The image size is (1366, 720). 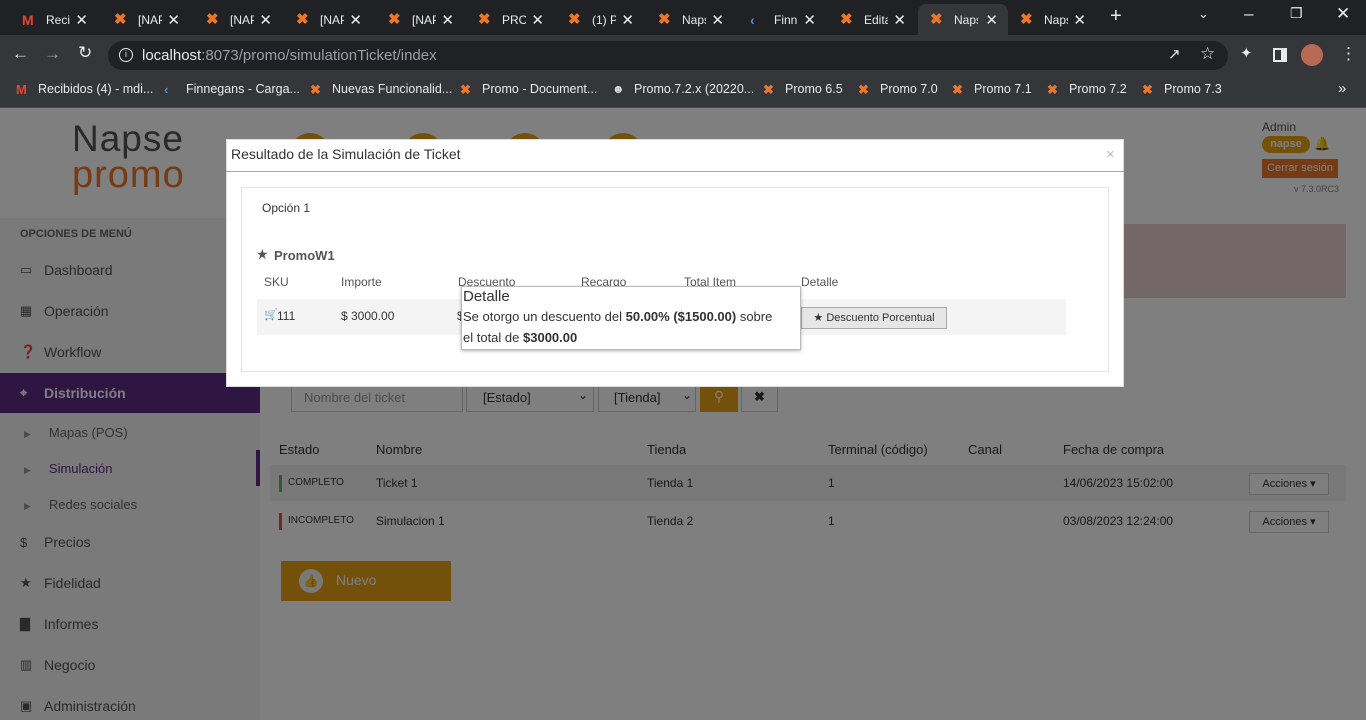 I want to click on tooltip-text: Se otorgo un descuento del, so click(x=544, y=316).